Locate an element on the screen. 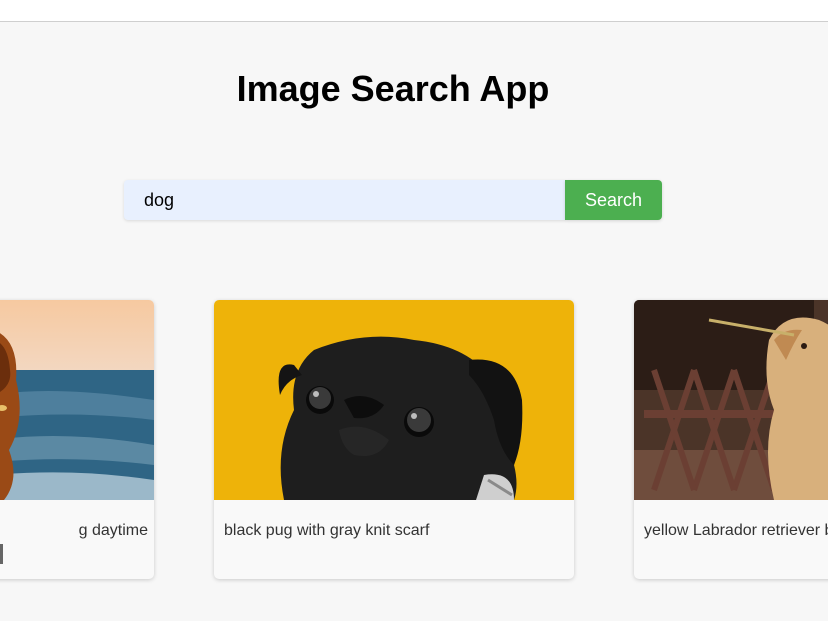  partial-text-mark is located at coordinates (1, 554).